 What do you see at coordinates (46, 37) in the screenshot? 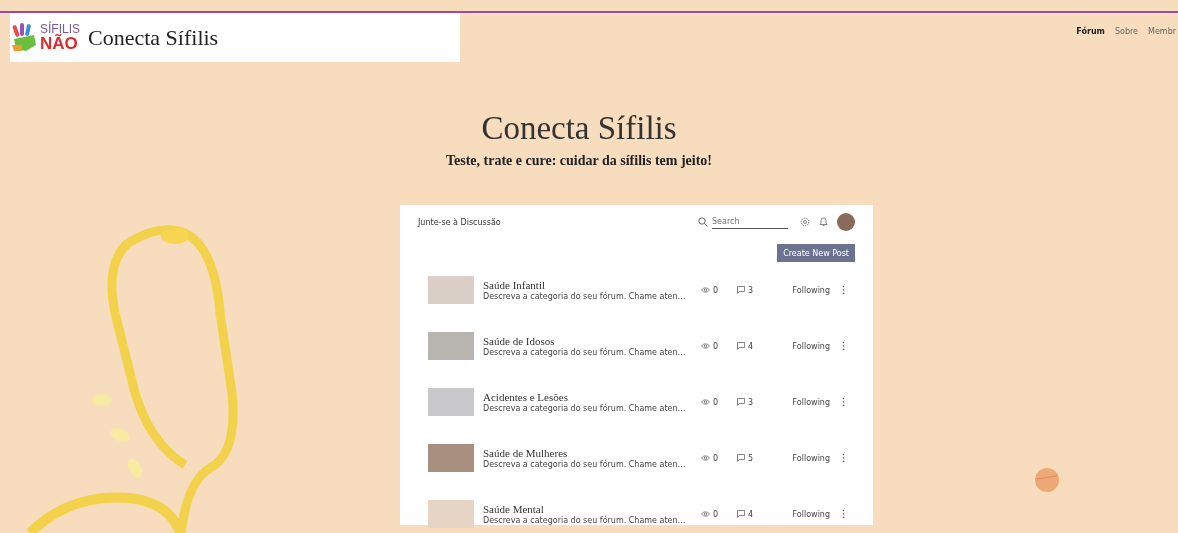
I see `logo: SÍFILIS NÃO` at bounding box center [46, 37].